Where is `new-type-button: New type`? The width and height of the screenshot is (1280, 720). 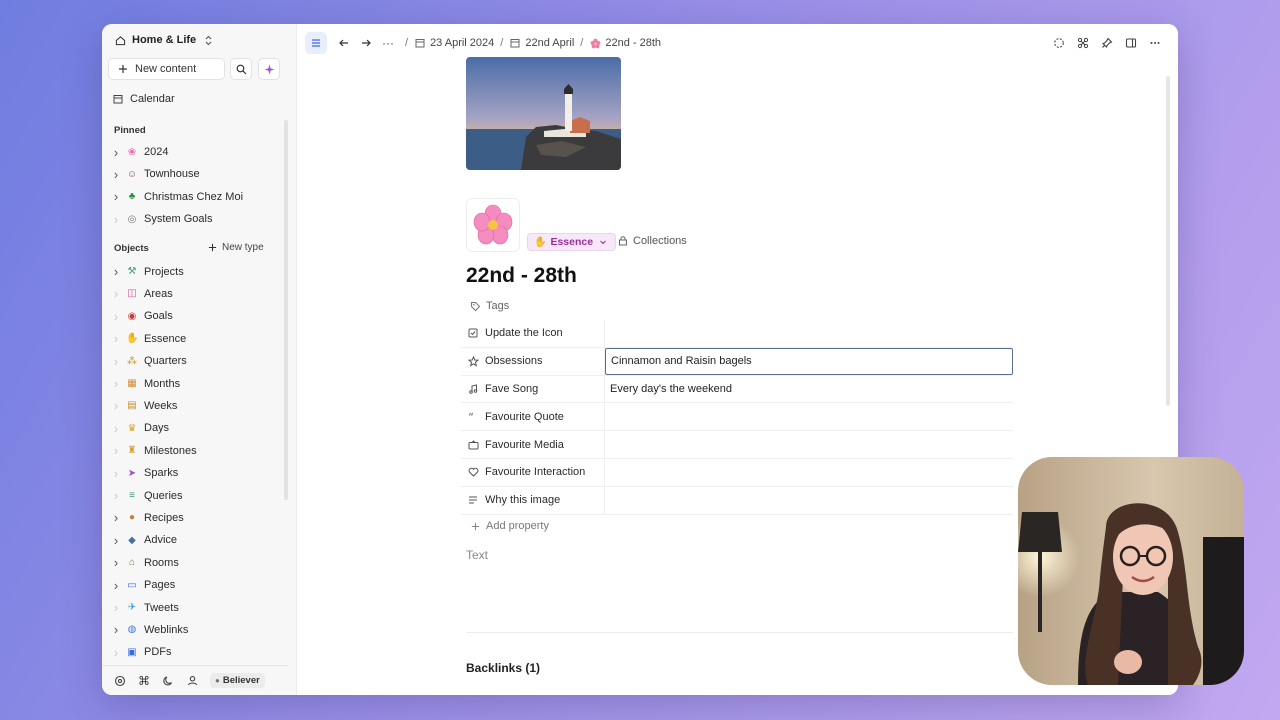 new-type-button: New type is located at coordinates (235, 247).